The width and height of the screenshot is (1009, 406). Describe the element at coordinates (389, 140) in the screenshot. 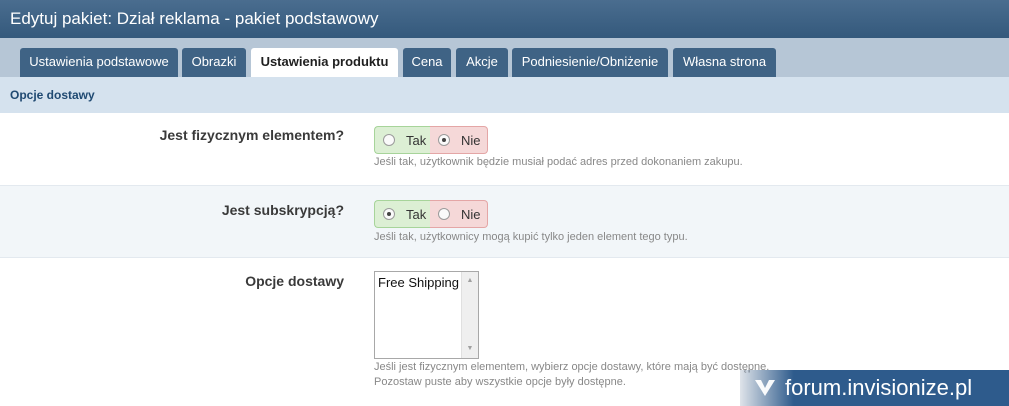

I see `physical-yes-radio` at that location.